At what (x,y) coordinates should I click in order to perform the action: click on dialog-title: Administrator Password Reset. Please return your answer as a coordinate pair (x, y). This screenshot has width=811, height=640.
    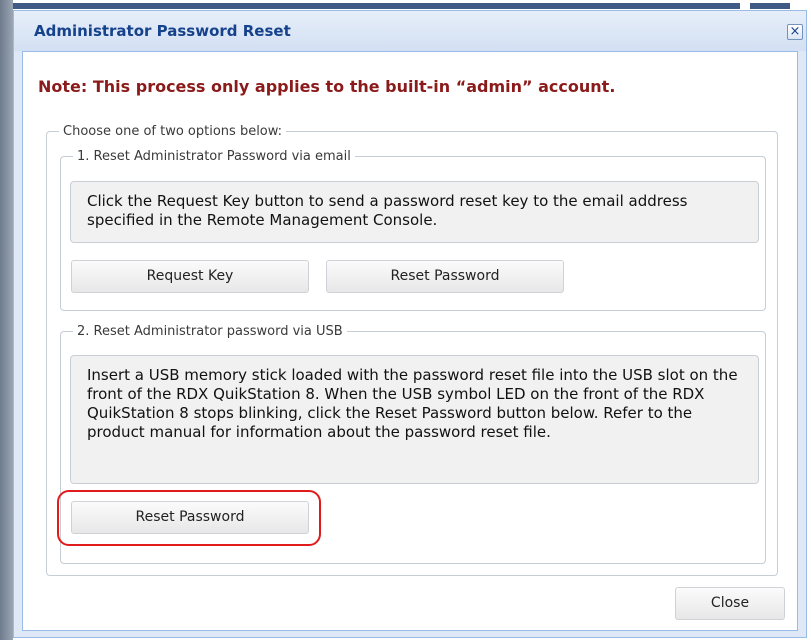
    Looking at the image, I should click on (162, 31).